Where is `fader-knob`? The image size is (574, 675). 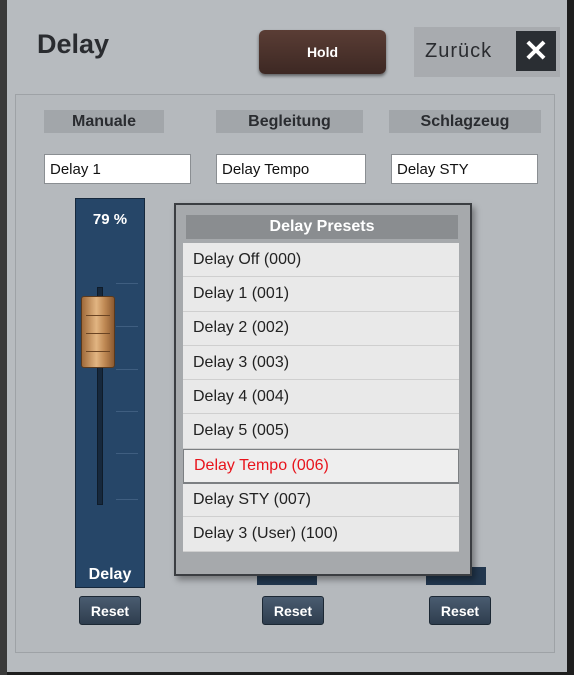
fader-knob is located at coordinates (98, 332).